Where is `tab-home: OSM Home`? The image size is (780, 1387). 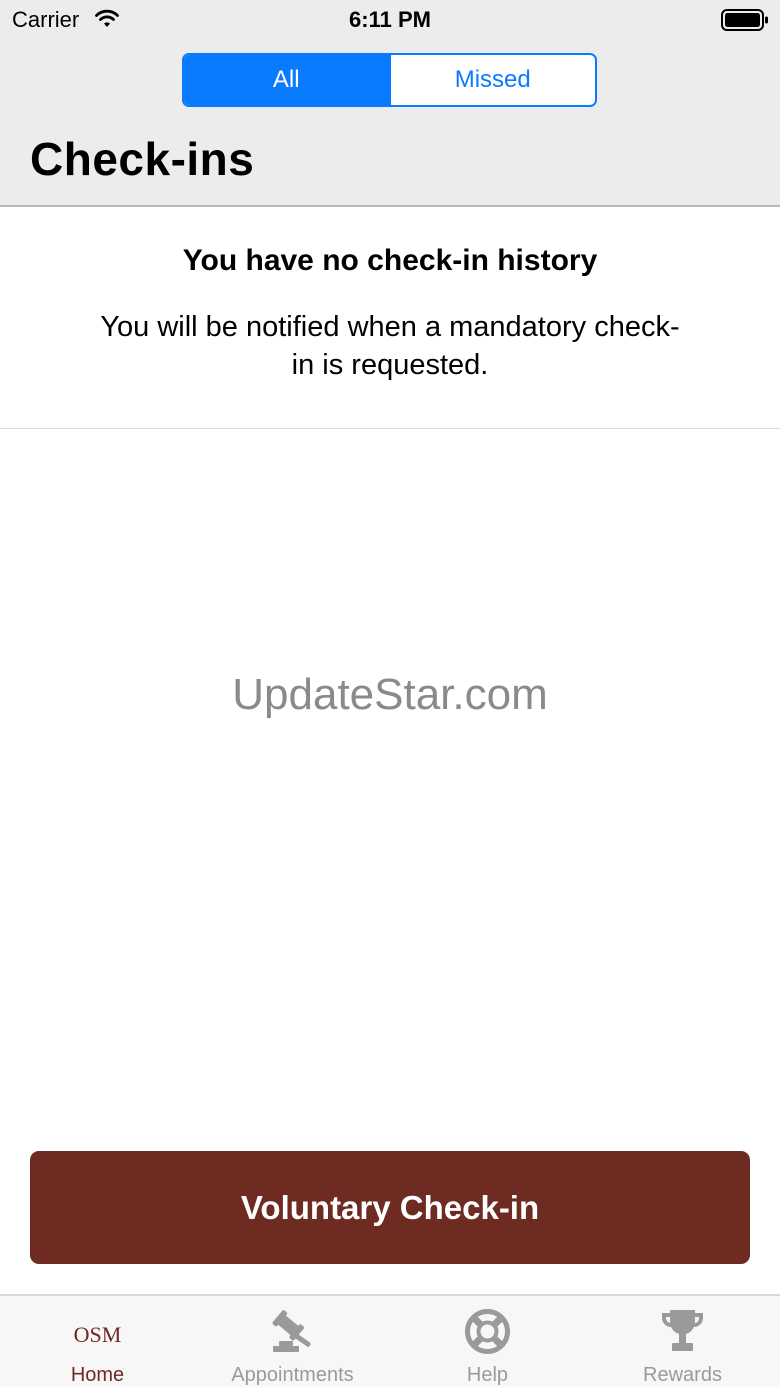 tab-home: OSM Home is located at coordinates (97, 1341).